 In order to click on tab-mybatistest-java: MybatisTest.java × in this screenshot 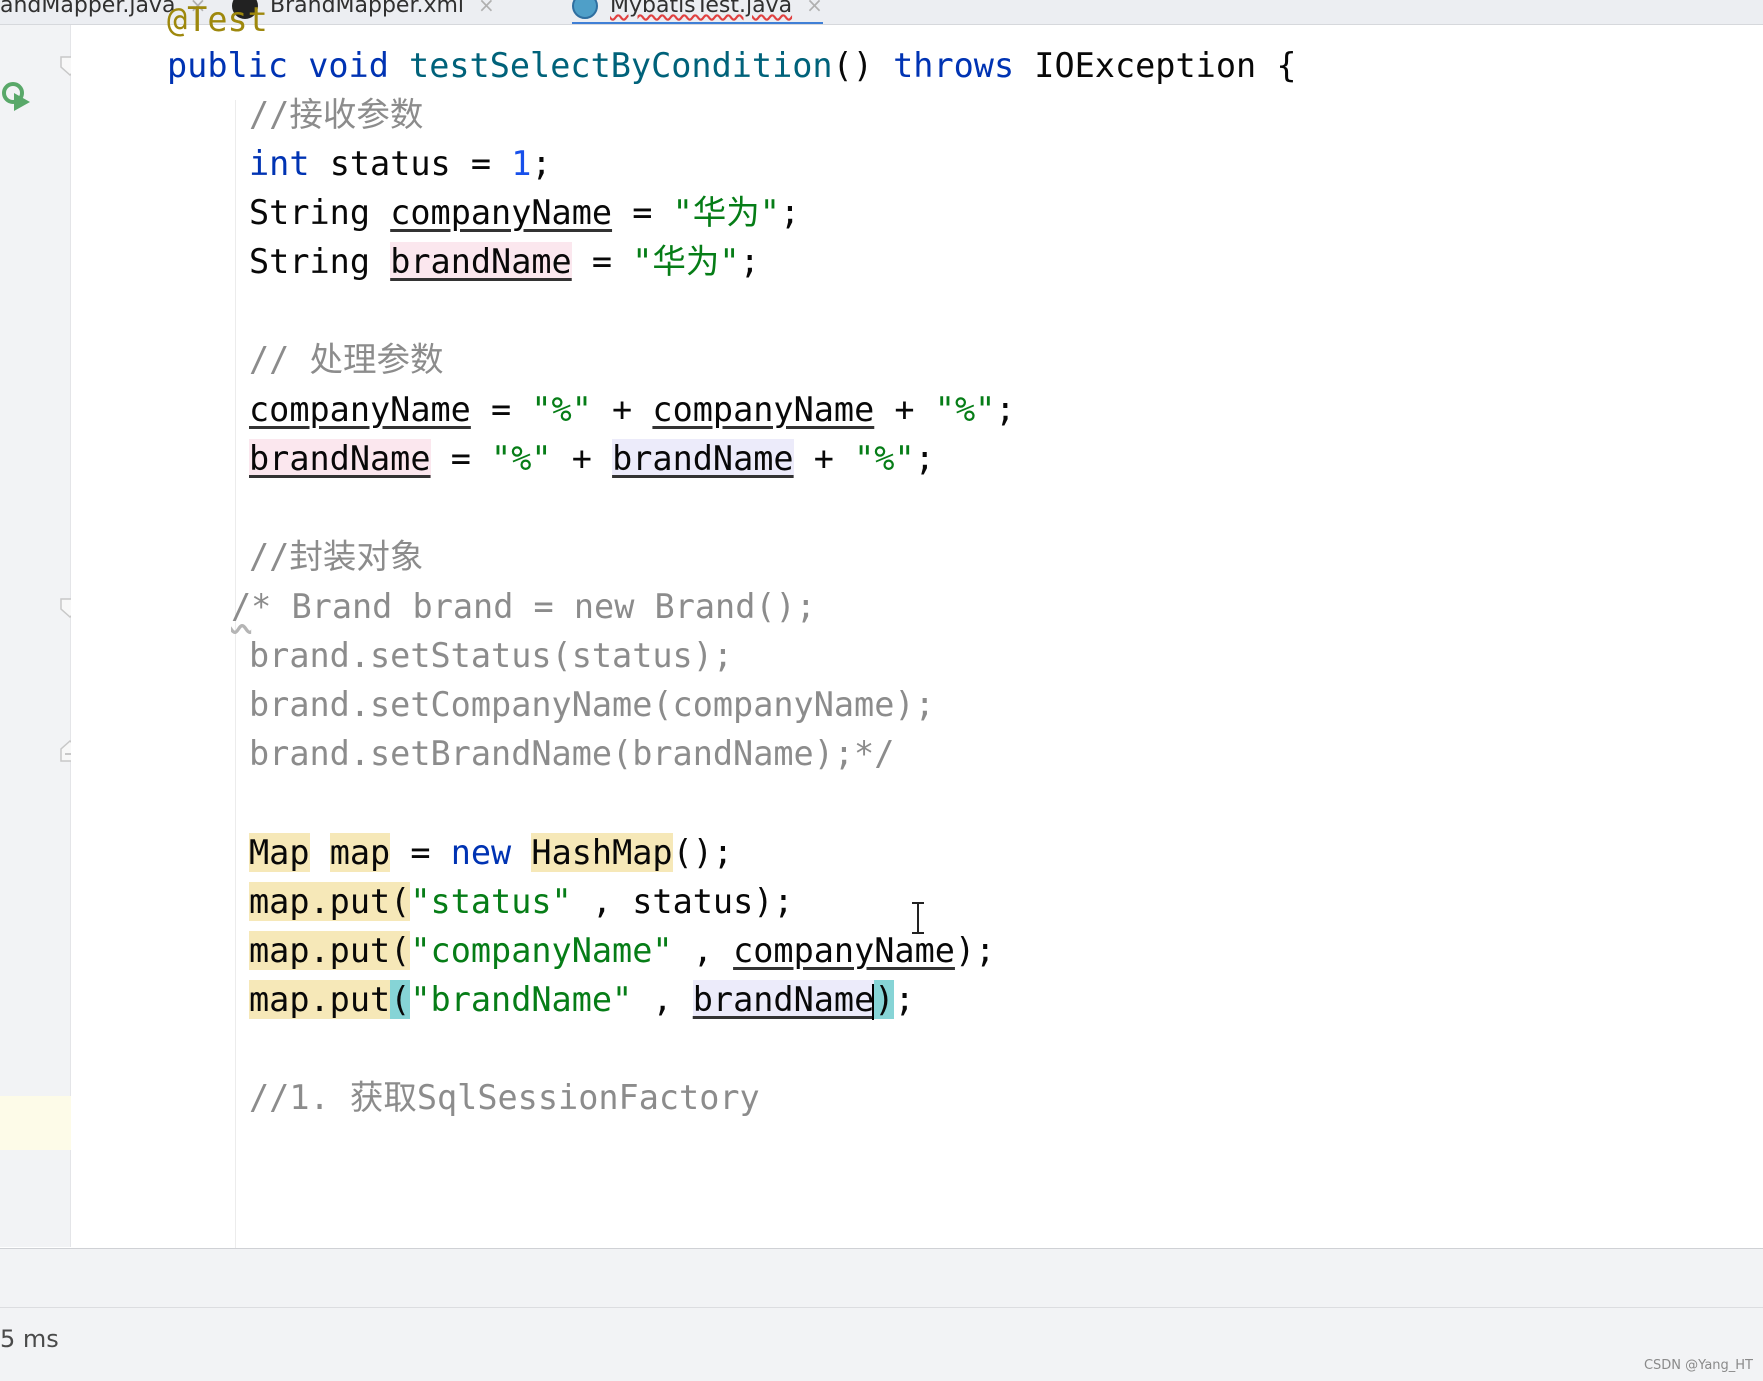, I will do `click(697, 12)`.